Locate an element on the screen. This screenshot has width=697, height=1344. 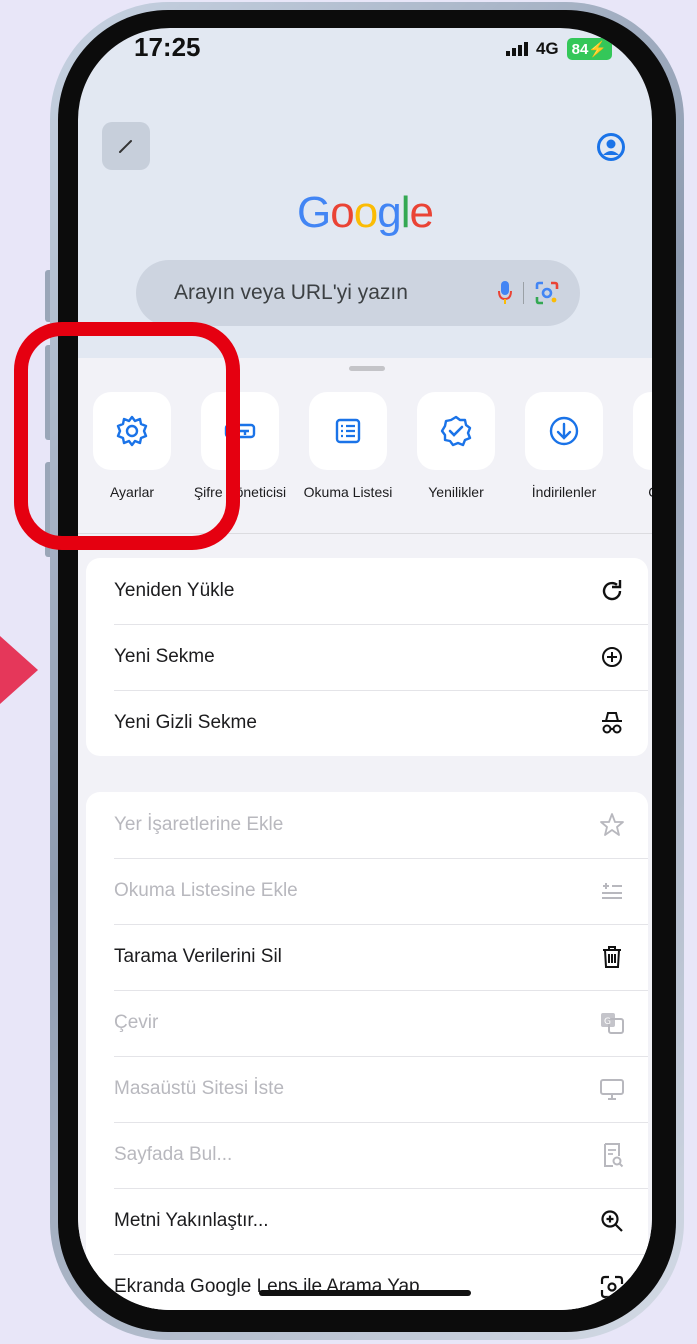
tool-reading-list: Okuma Listesi is located at coordinates (348, 446).